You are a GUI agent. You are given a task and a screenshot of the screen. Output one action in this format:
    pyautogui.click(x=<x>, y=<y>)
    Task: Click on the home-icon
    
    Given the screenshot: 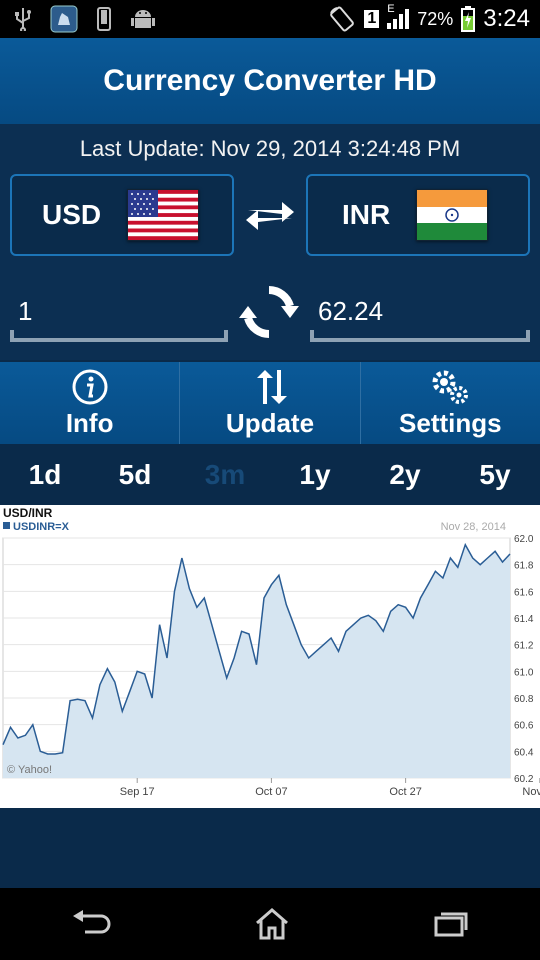 What is the action you would take?
    pyautogui.click(x=272, y=924)
    